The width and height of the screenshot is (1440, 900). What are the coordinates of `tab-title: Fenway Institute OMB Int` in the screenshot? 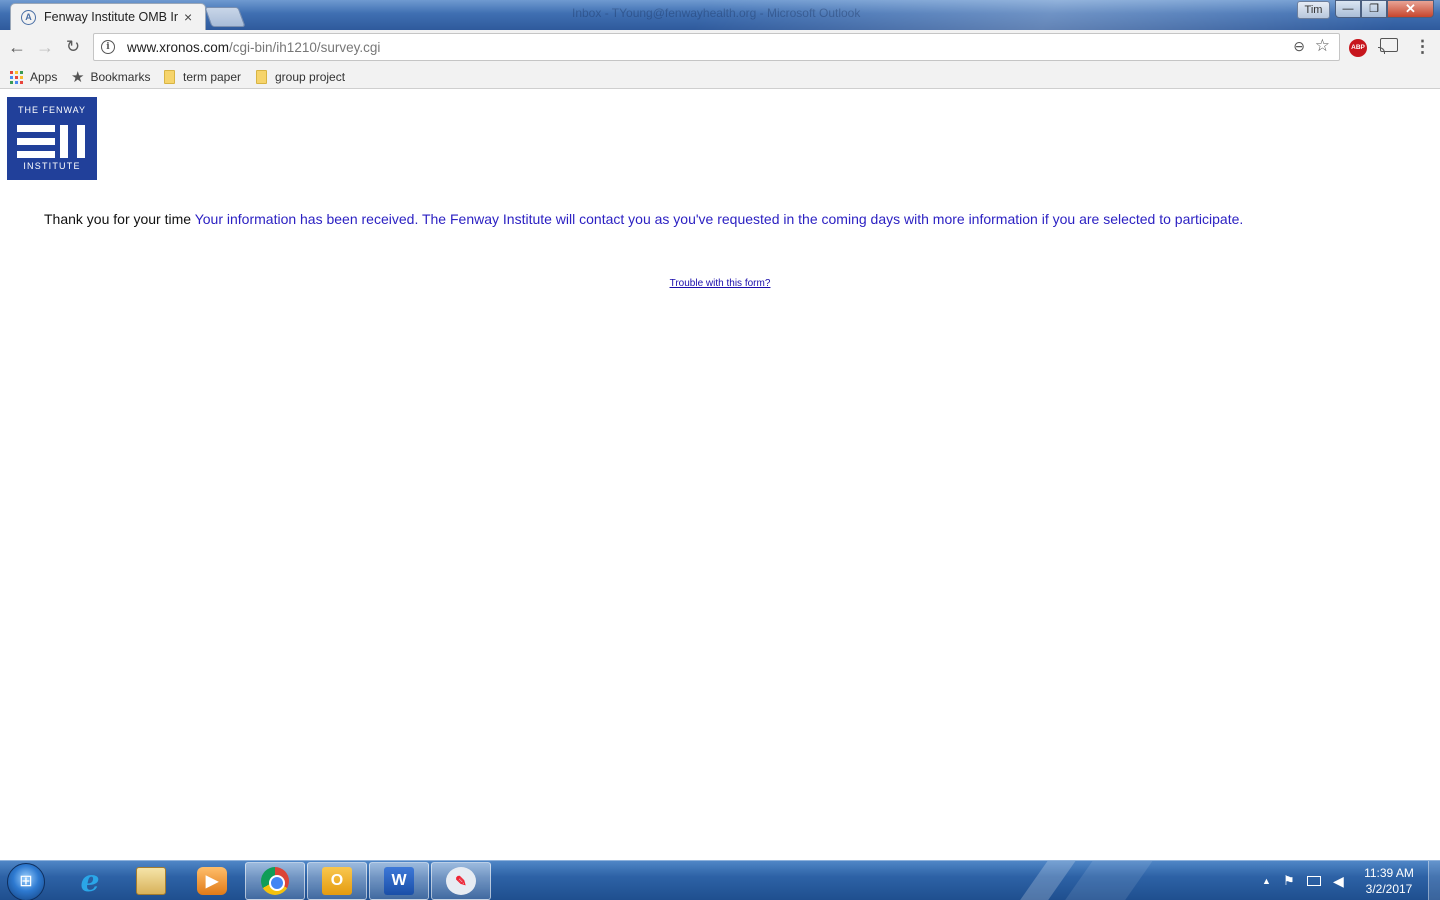 It's located at (111, 17).